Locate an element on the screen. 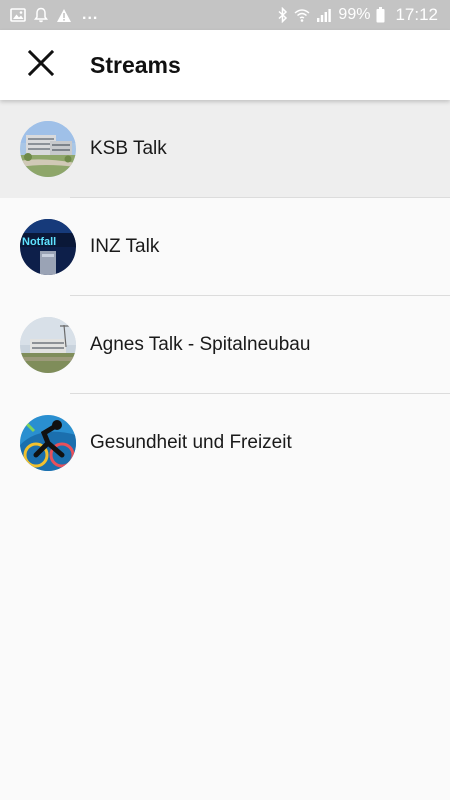  close-button is located at coordinates (41, 65).